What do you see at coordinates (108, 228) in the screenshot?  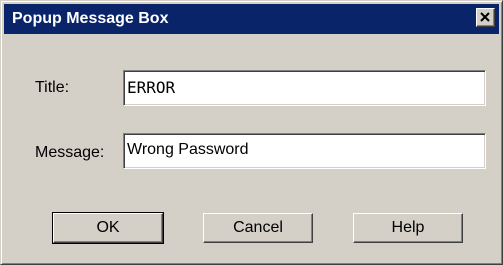 I see `ok-button: OK` at bounding box center [108, 228].